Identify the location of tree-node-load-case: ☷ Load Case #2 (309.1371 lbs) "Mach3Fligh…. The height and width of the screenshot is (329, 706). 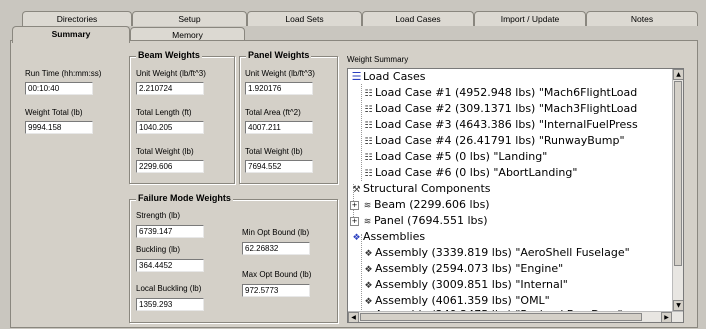
(499, 109).